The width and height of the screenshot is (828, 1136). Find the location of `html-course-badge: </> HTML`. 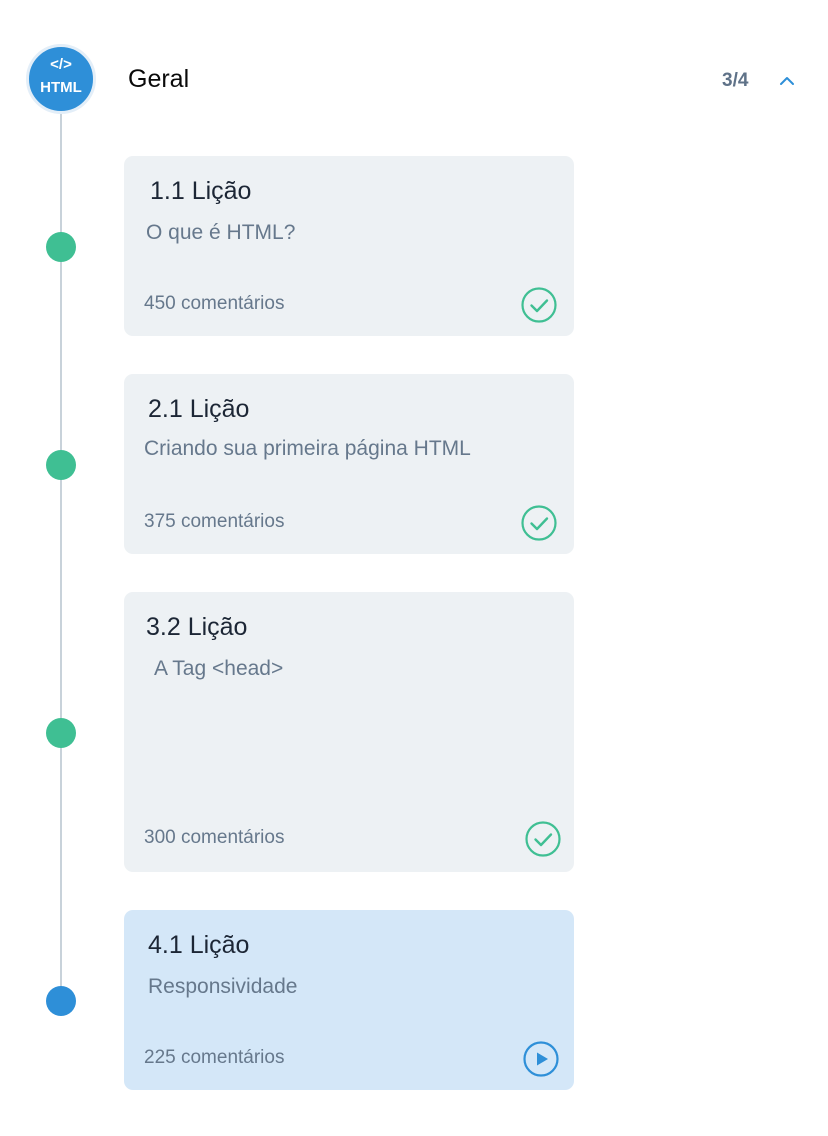

html-course-badge: </> HTML is located at coordinates (61, 79).